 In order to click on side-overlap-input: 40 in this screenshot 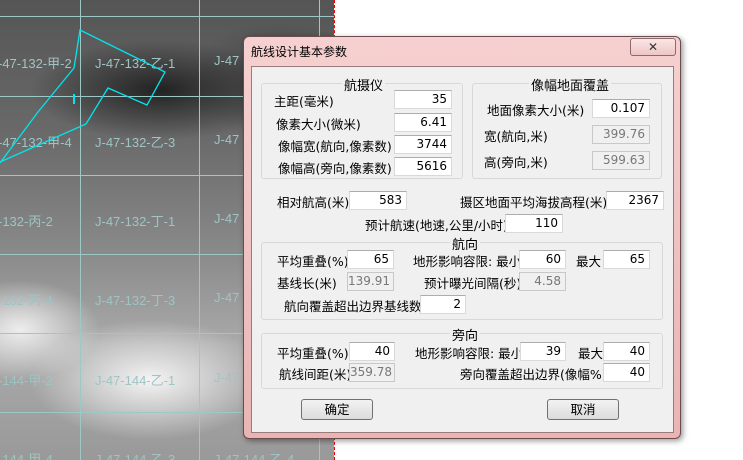, I will do `click(372, 351)`.